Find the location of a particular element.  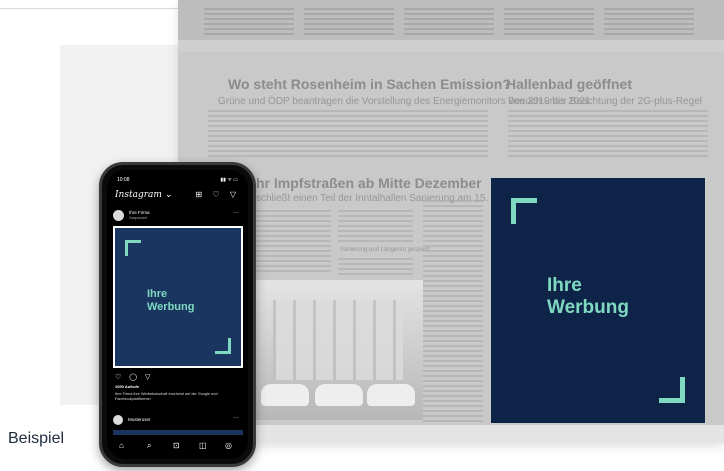

instagram-post: Ihre Werbung is located at coordinates (178, 297).